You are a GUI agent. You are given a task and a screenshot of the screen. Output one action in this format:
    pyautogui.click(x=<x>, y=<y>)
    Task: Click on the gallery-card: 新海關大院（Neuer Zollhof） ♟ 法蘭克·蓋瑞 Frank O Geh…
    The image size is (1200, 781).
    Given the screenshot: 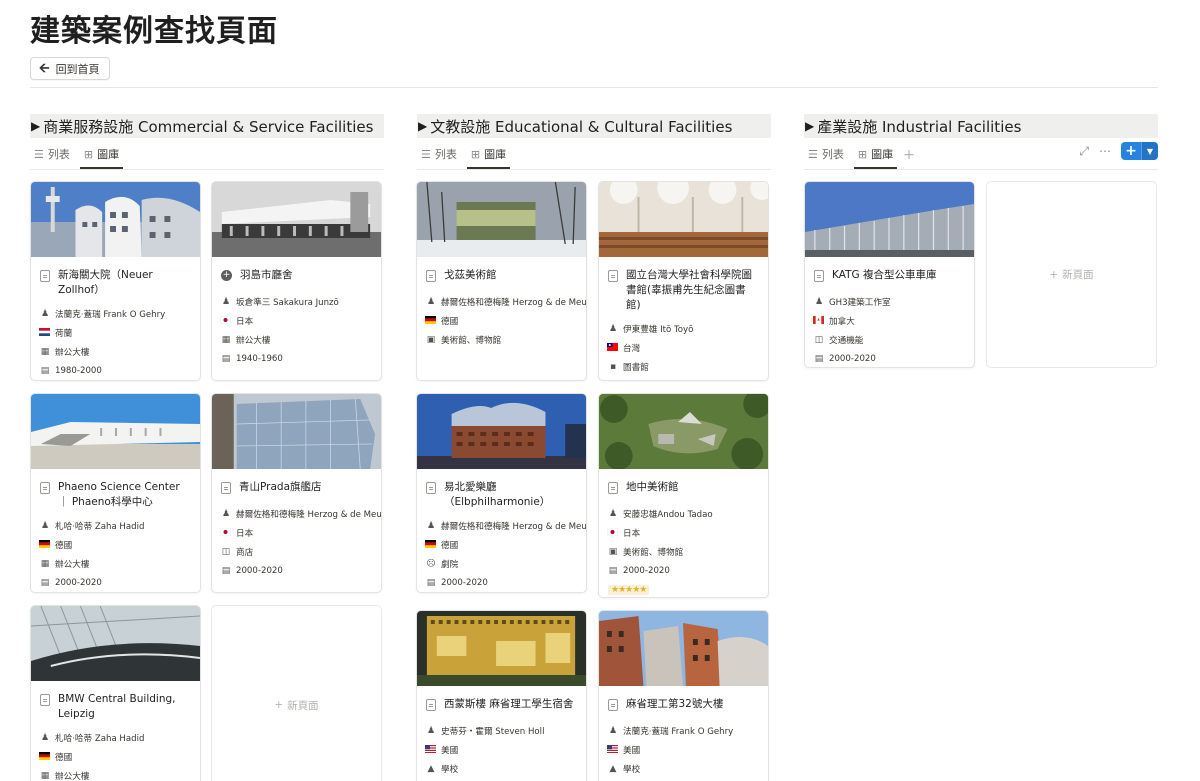 What is the action you would take?
    pyautogui.click(x=115, y=281)
    